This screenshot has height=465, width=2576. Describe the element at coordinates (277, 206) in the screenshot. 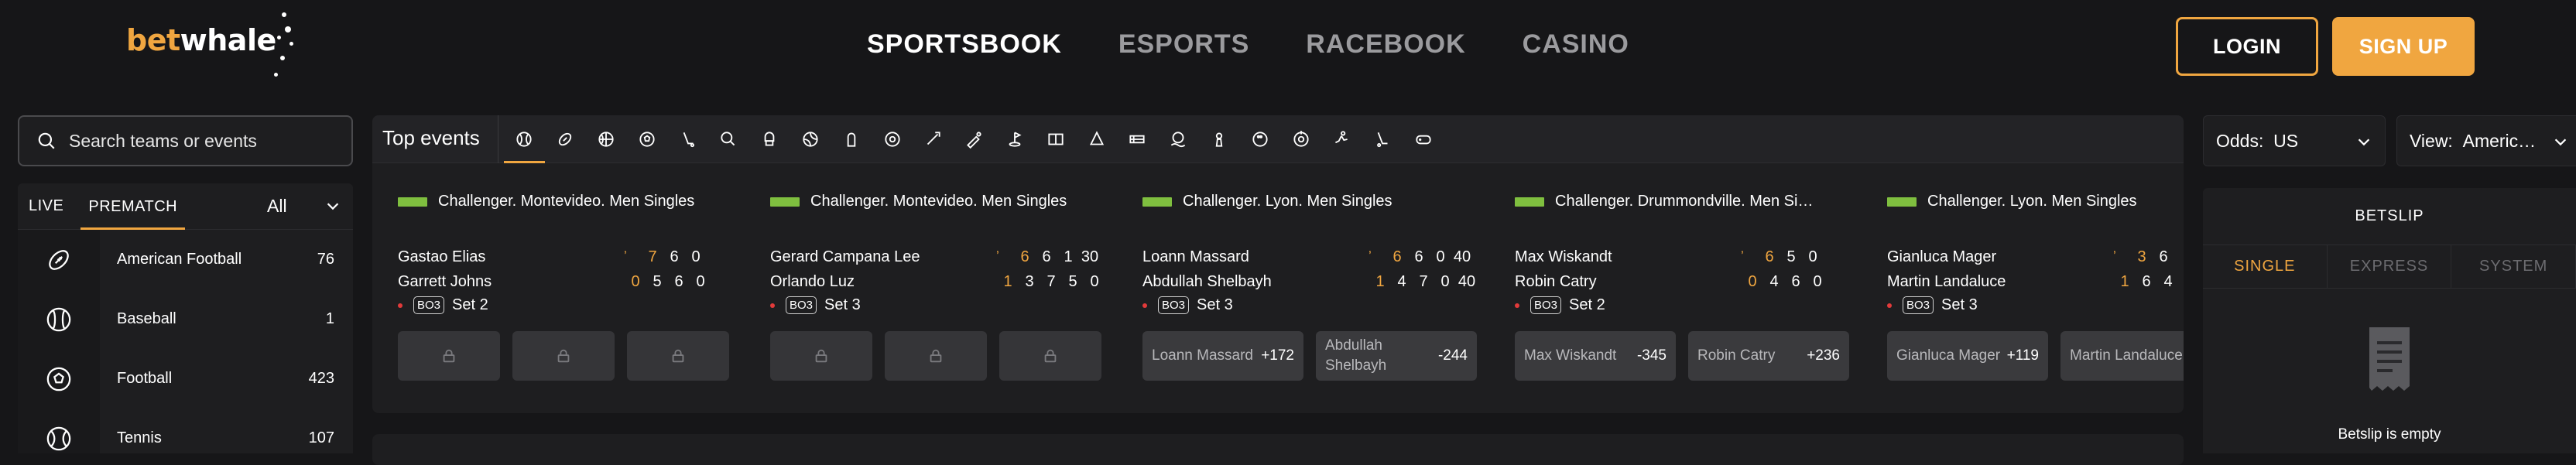

I see `sport-filter-select: All` at that location.